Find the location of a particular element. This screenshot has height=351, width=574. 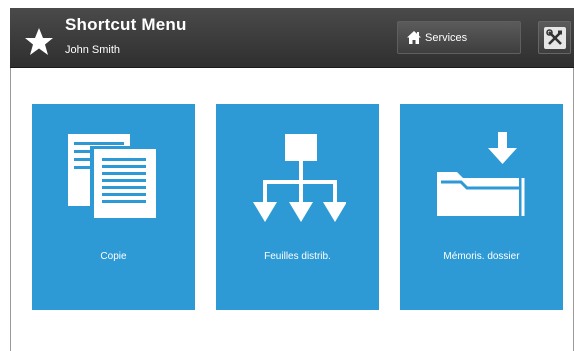

tools-icon is located at coordinates (553, 36).